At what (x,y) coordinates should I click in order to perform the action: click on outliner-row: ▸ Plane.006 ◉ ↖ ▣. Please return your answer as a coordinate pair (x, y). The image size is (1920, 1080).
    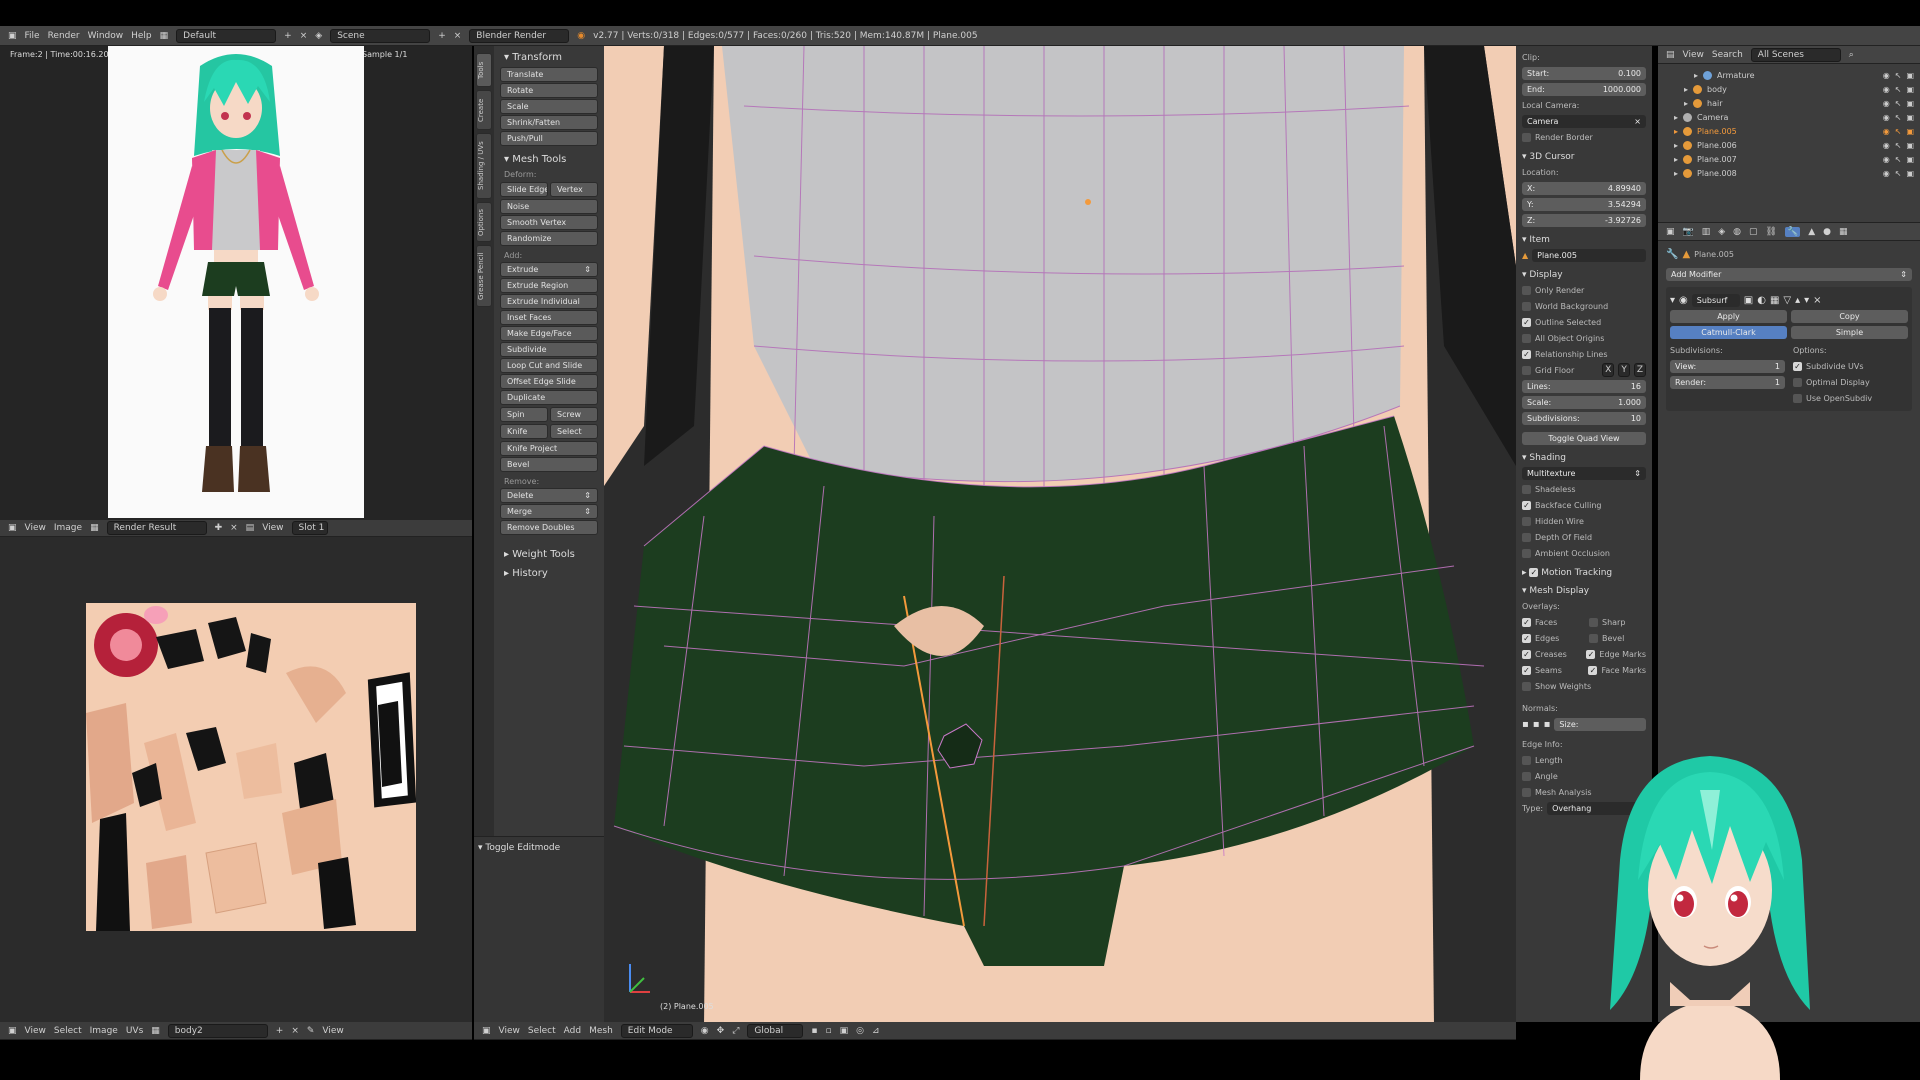
    Looking at the image, I should click on (1789, 145).